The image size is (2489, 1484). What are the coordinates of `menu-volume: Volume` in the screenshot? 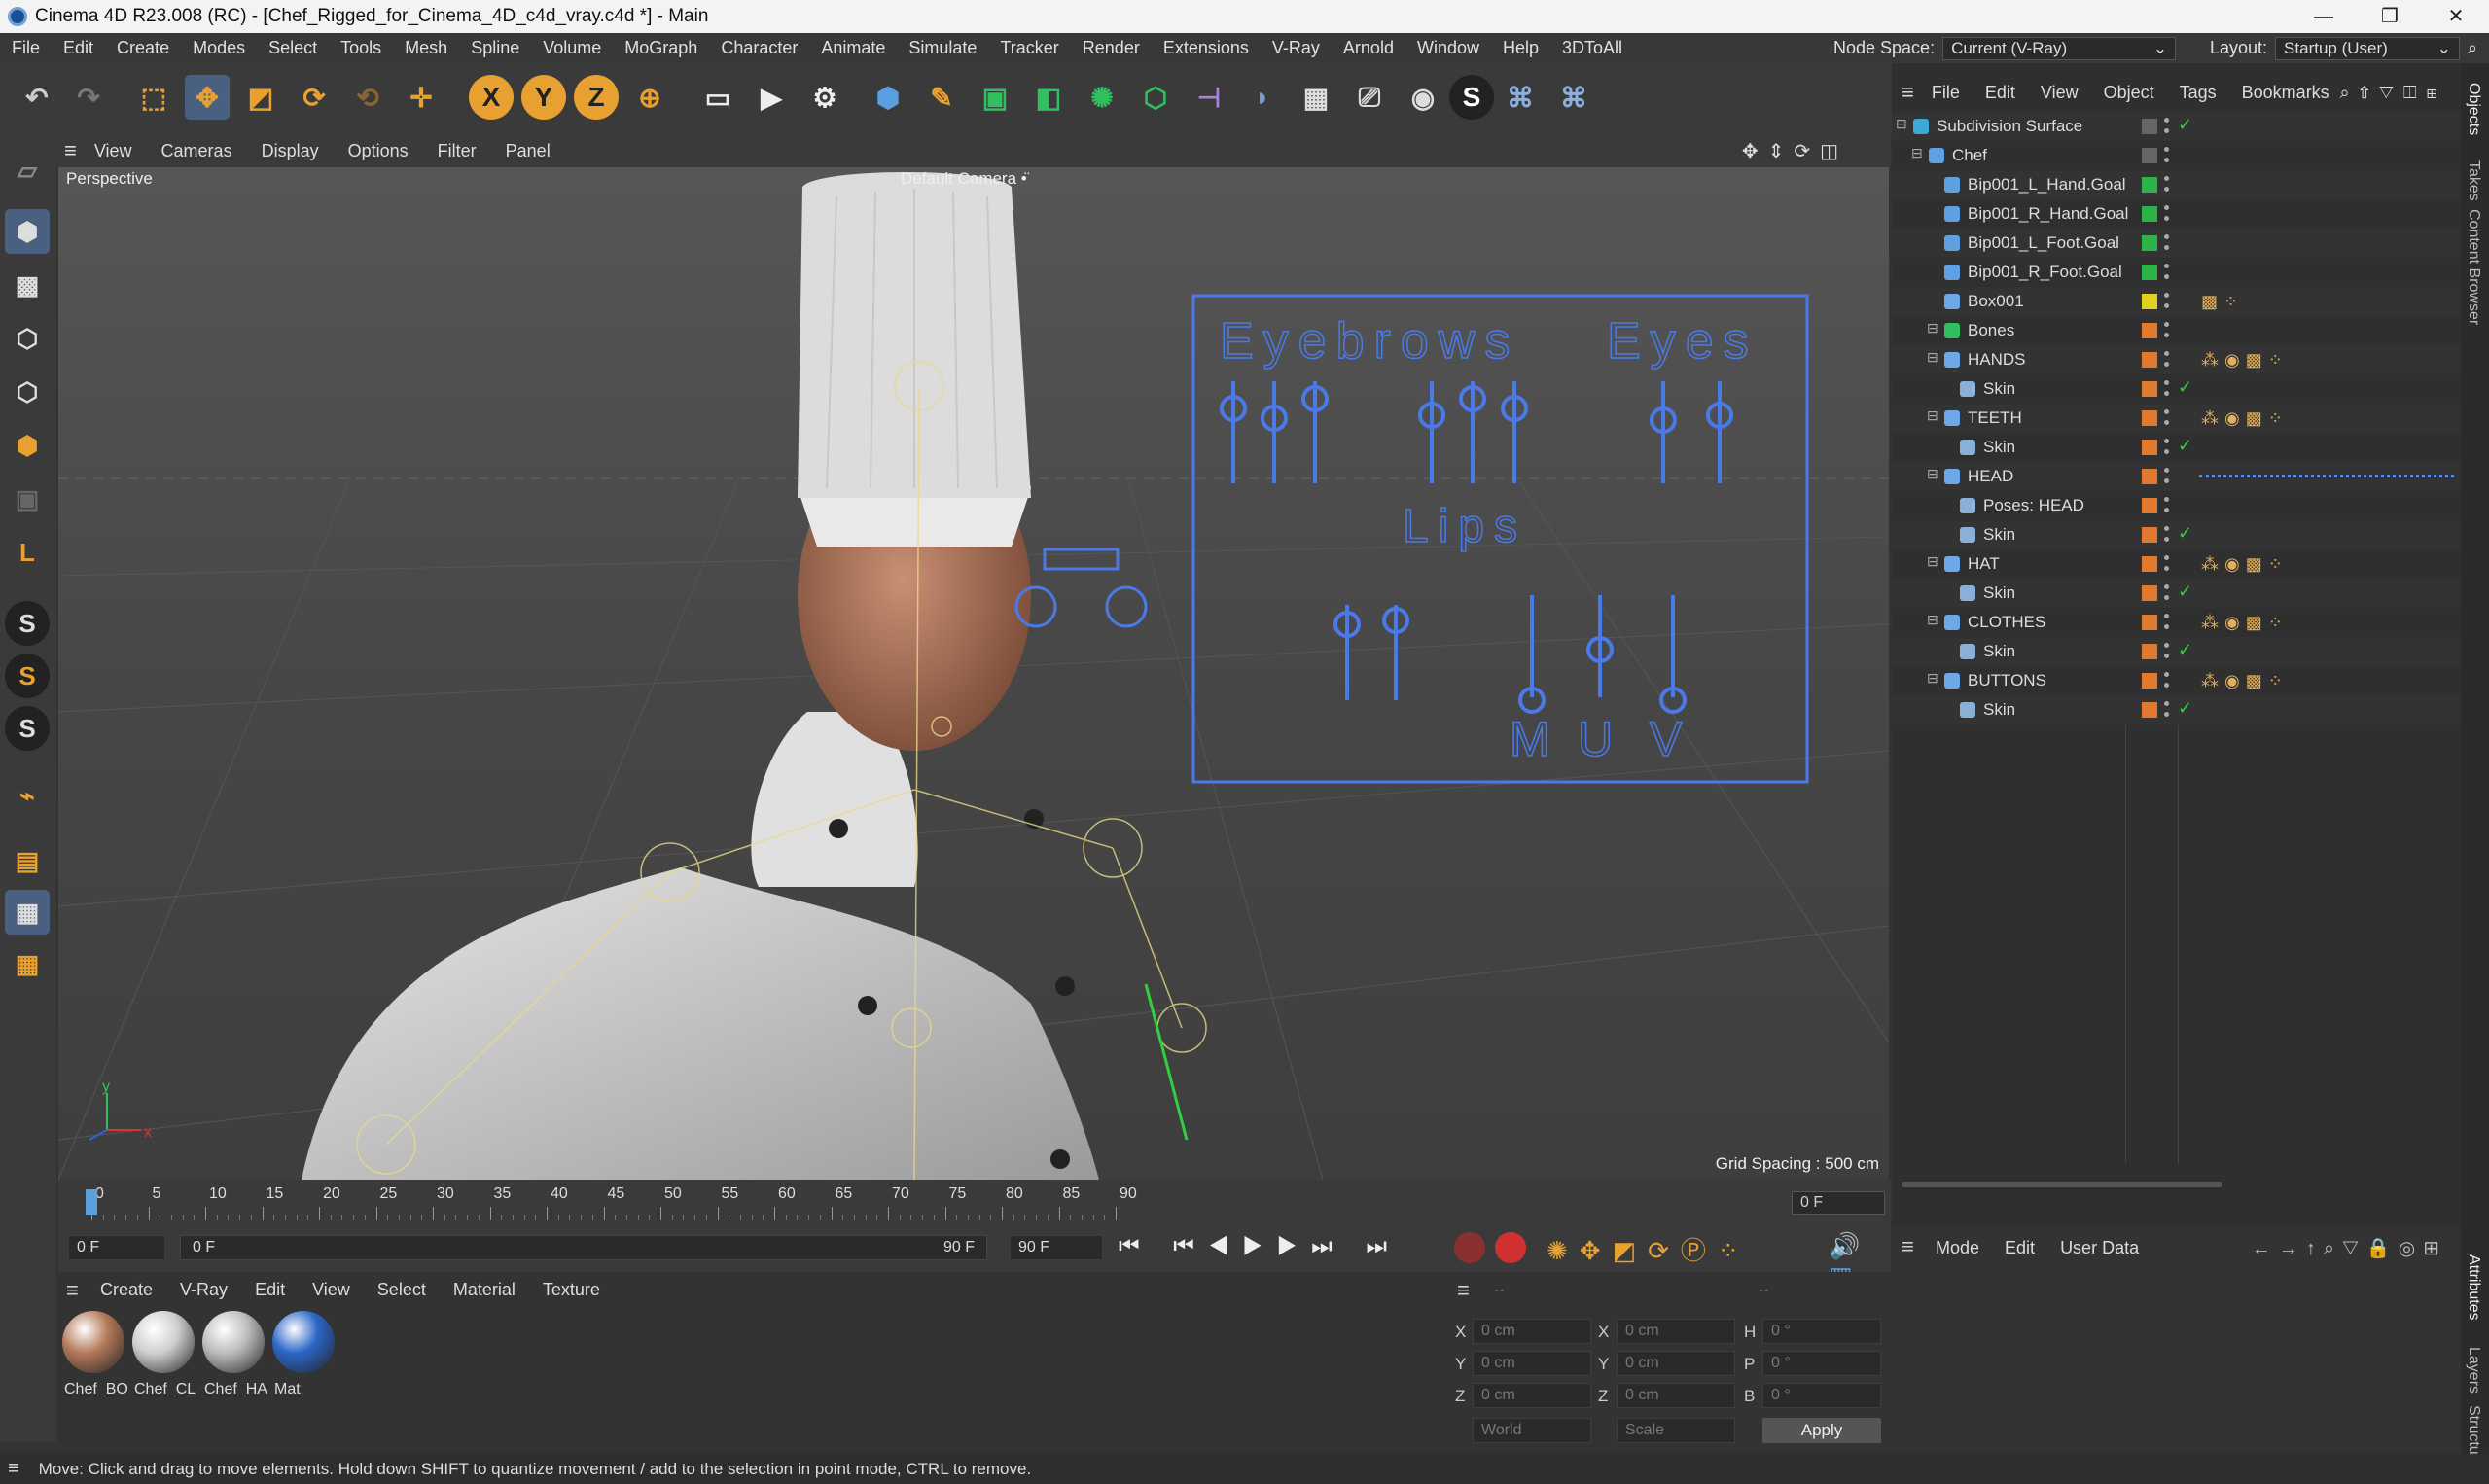 It's located at (572, 48).